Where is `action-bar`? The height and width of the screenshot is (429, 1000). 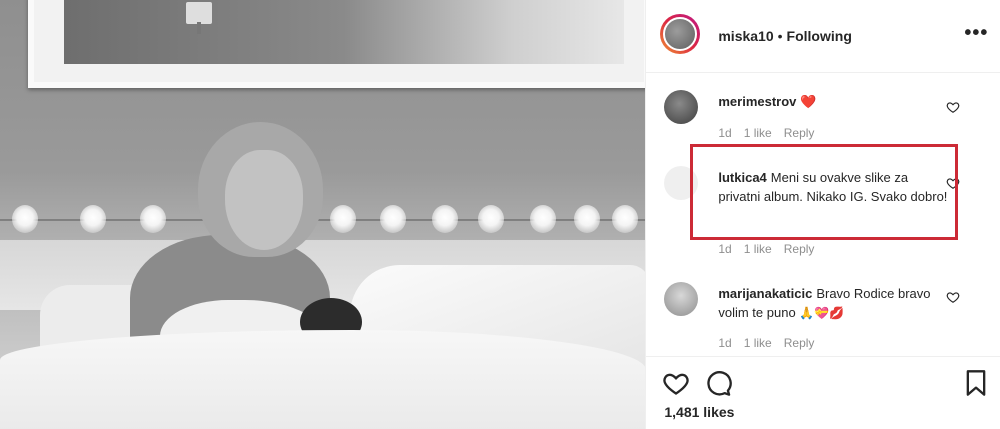 action-bar is located at coordinates (823, 376).